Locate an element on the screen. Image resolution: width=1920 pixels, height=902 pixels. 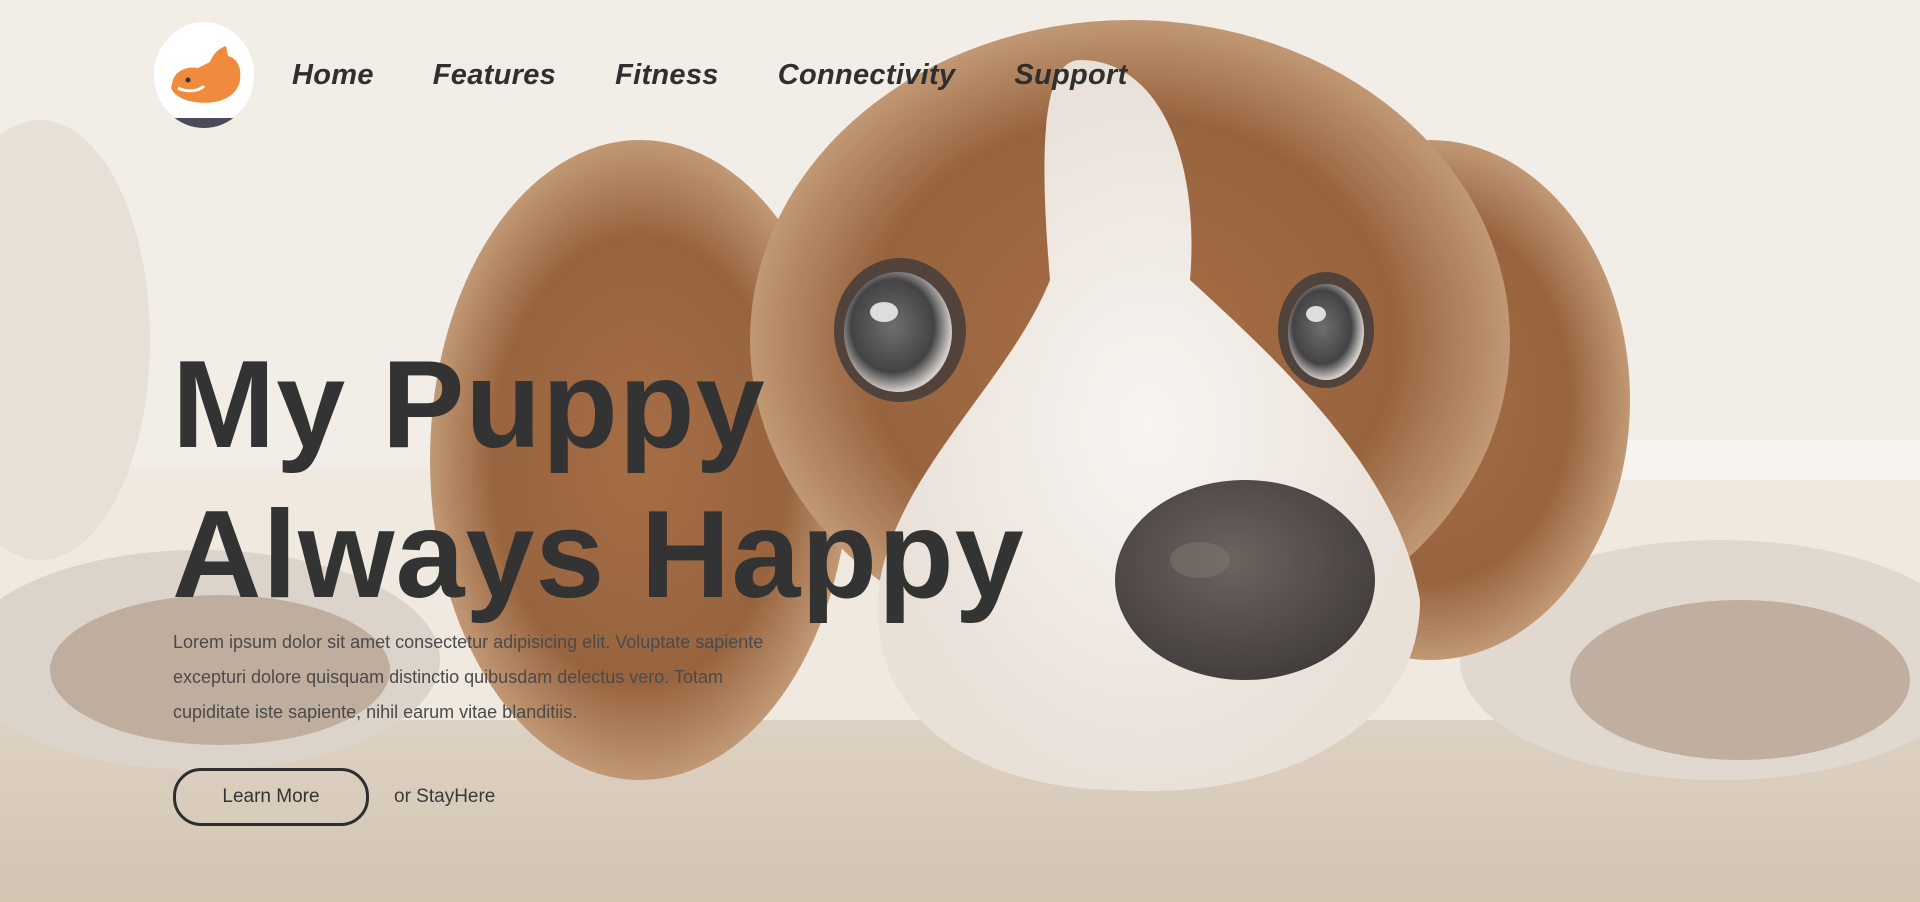
corgi-logo-icon is located at coordinates (204, 75).